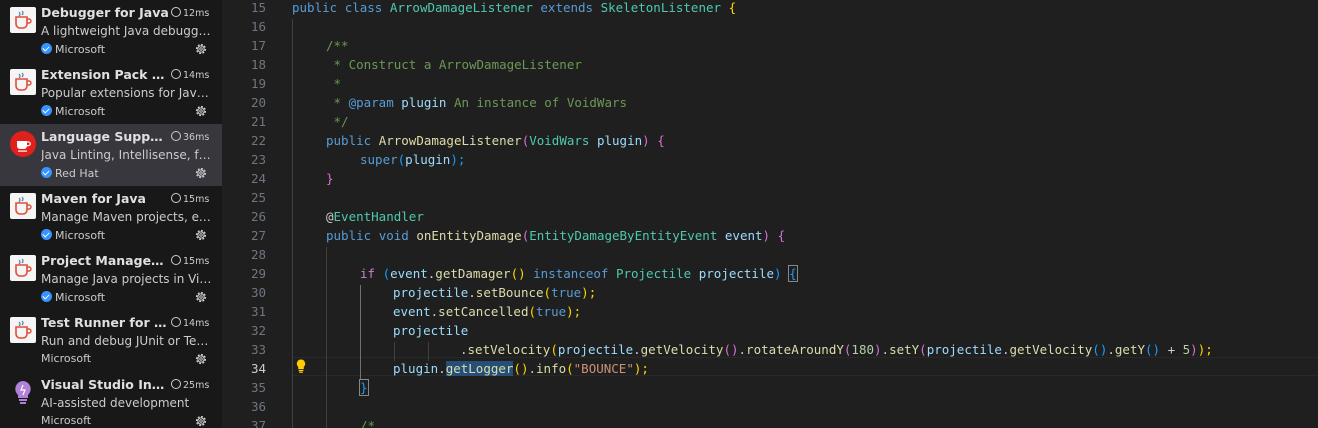 The image size is (1318, 428). What do you see at coordinates (258, 406) in the screenshot?
I see `line-number: 36` at bounding box center [258, 406].